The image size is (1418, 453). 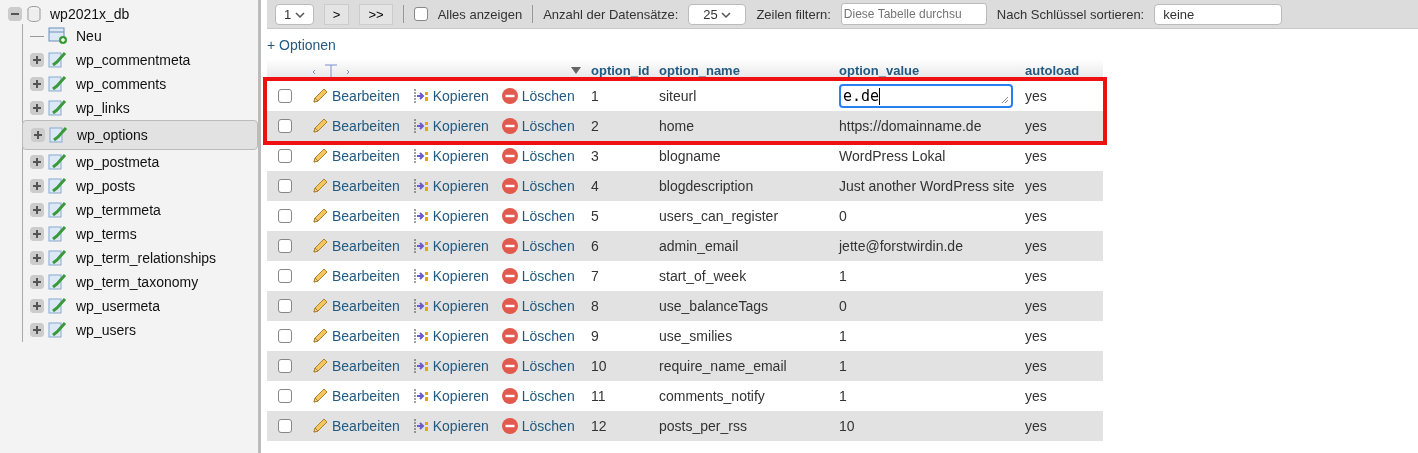 I want to click on table-cell-text: start_of_week, so click(x=703, y=276).